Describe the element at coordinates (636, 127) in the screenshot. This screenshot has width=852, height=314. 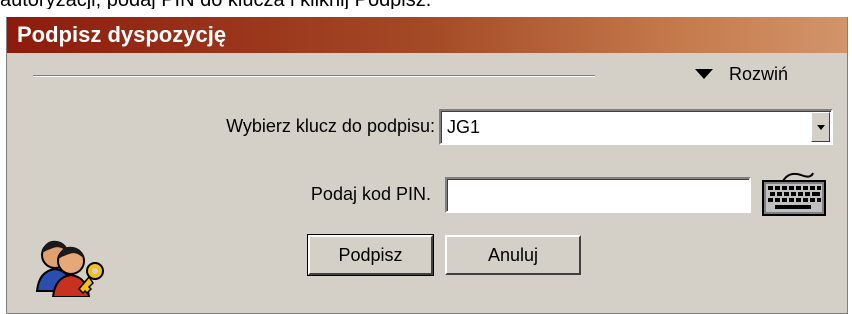
I see `key-select: JG1` at that location.